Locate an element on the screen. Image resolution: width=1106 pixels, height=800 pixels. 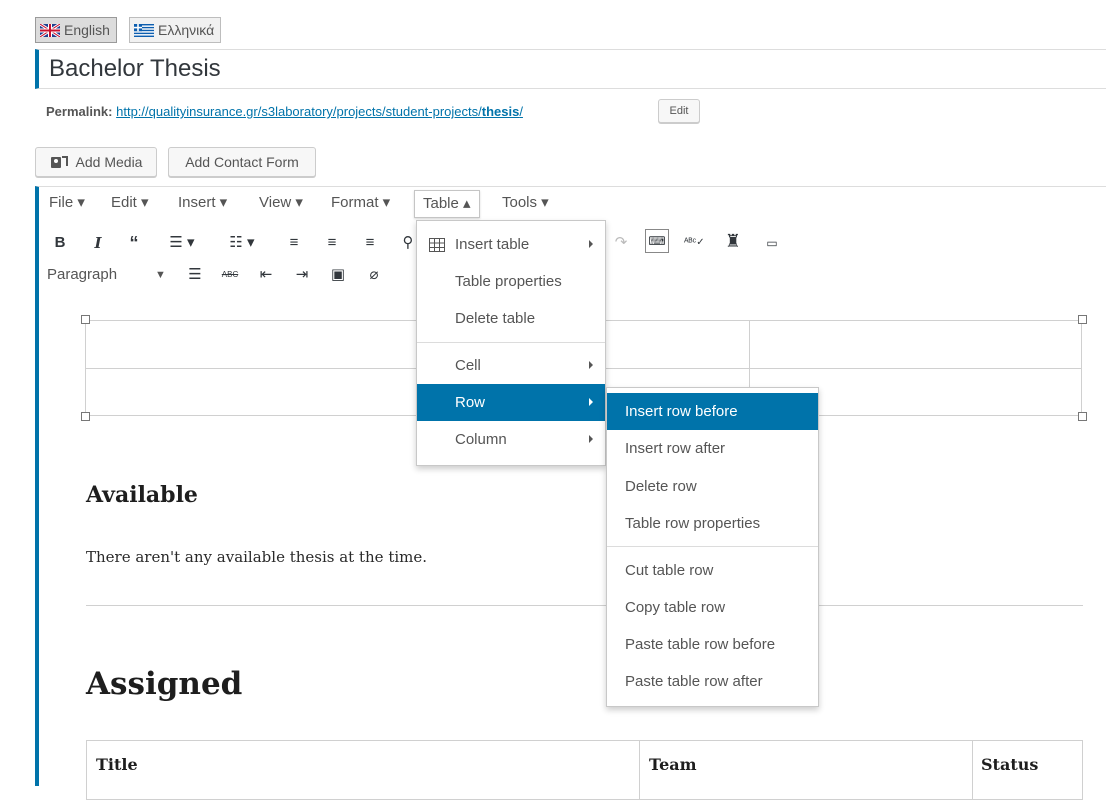
indent-icon: ⇥ is located at coordinates (302, 275).